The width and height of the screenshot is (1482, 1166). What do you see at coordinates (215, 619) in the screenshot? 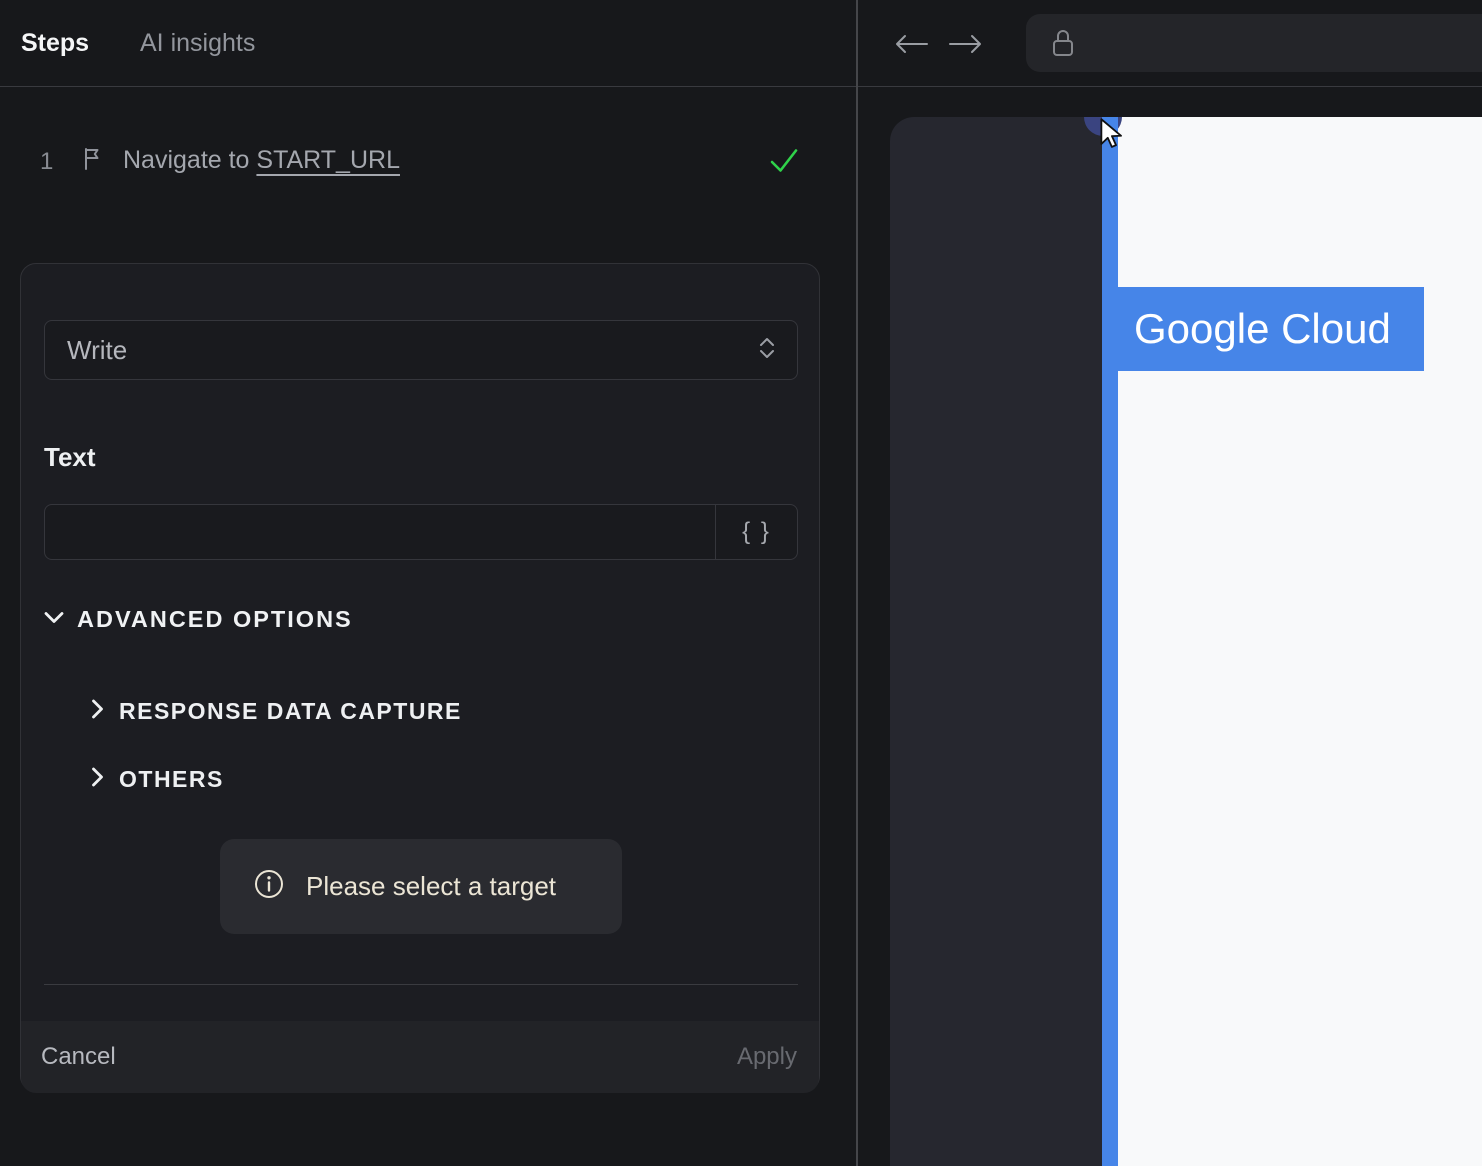
I see `advanced-options-label: ADVANCED OPTIONS` at bounding box center [215, 619].